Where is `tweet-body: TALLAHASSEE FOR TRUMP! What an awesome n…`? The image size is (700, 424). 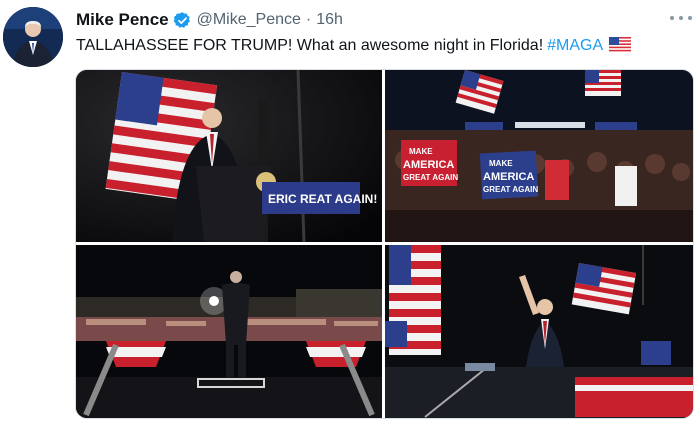
tweet-body: TALLAHASSEE FOR TRUMP! What an awesome n… is located at coordinates (310, 45).